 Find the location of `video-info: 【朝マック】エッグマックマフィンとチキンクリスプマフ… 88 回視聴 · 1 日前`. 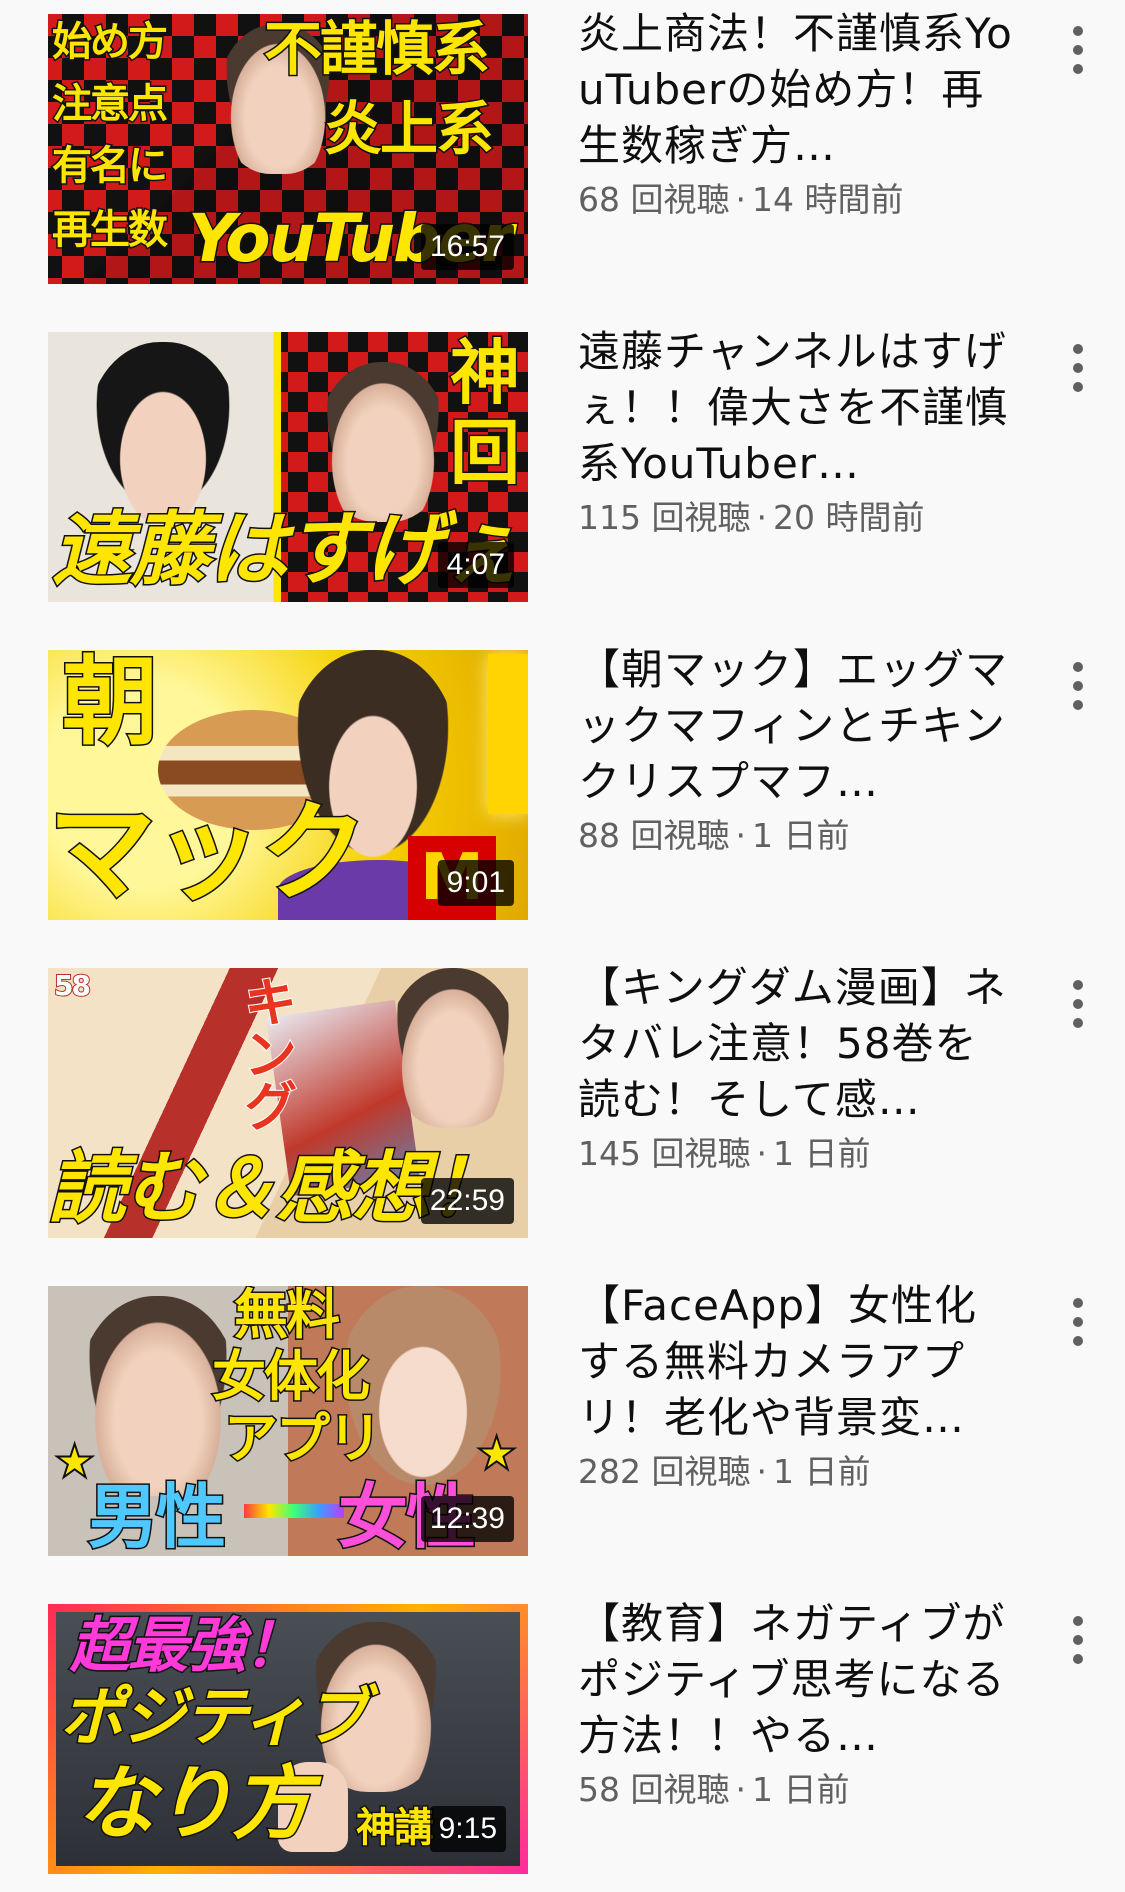

video-info: 【朝マック】エッグマックマフィンとチキンクリスプマフ… 88 回視聴 · 1 日前 is located at coordinates (798, 750).